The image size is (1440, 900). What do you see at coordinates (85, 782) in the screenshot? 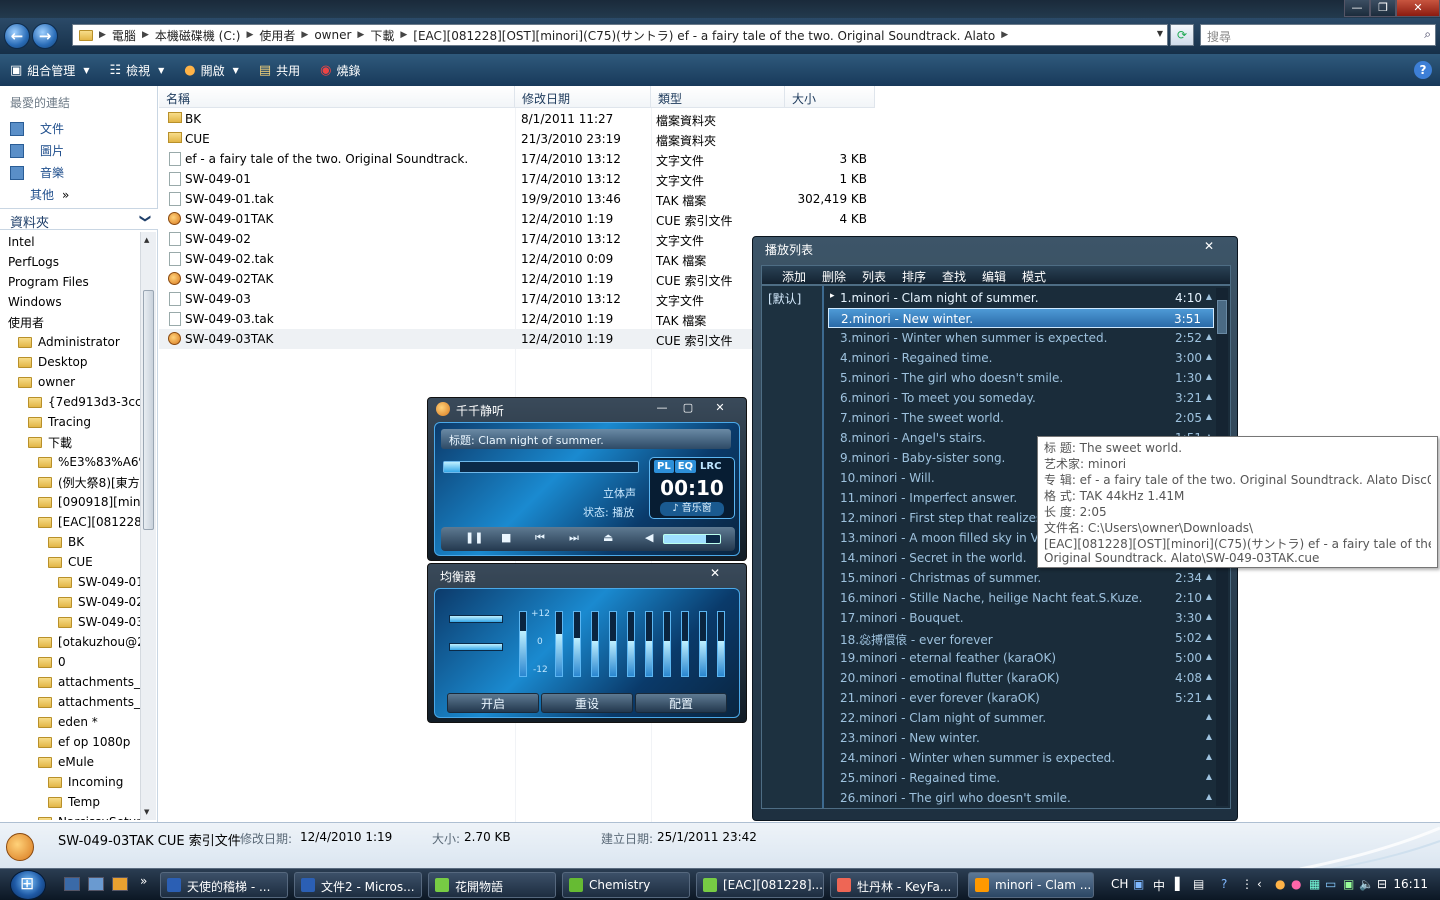
I see `folder-tree-item: Incoming` at bounding box center [85, 782].